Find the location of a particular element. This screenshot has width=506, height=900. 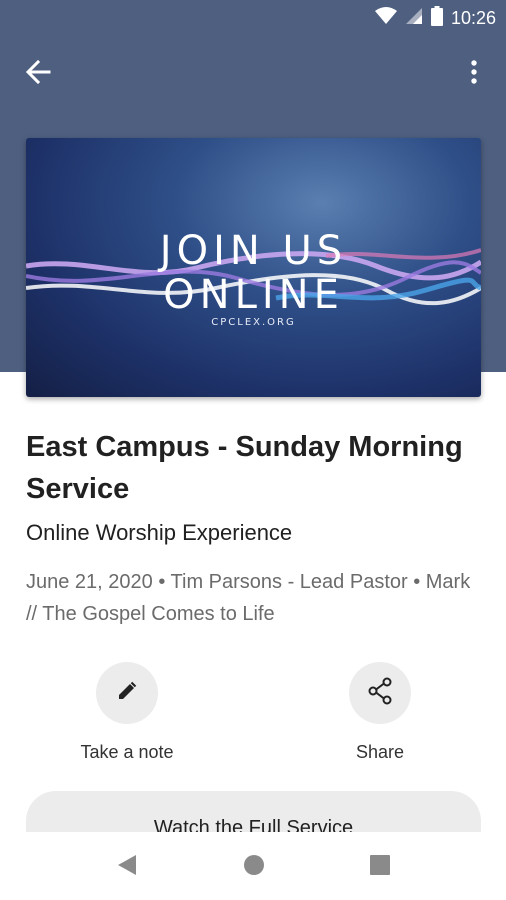

banner-text-line2: ONLINE is located at coordinates (253, 295).